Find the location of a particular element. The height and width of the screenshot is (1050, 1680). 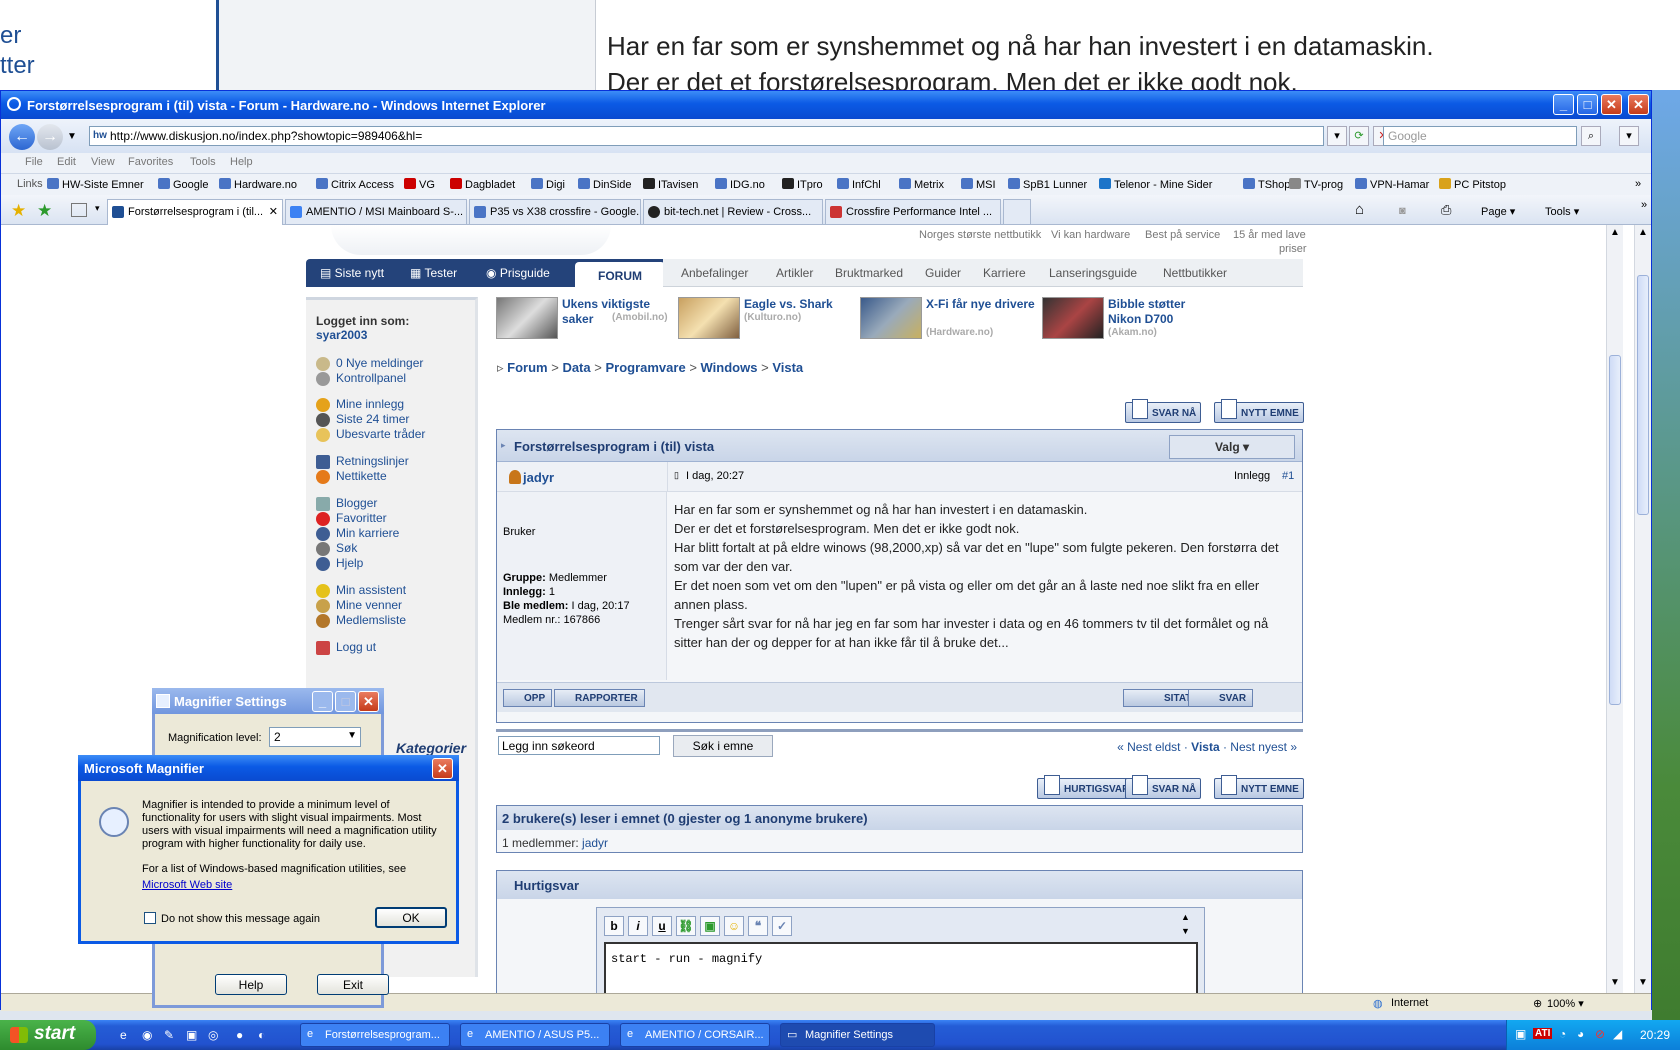

link-vg: VG is located at coordinates (419, 184).